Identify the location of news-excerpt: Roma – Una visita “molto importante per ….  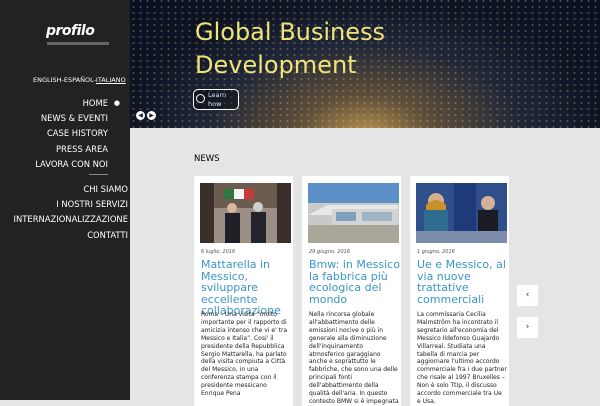
(244, 354).